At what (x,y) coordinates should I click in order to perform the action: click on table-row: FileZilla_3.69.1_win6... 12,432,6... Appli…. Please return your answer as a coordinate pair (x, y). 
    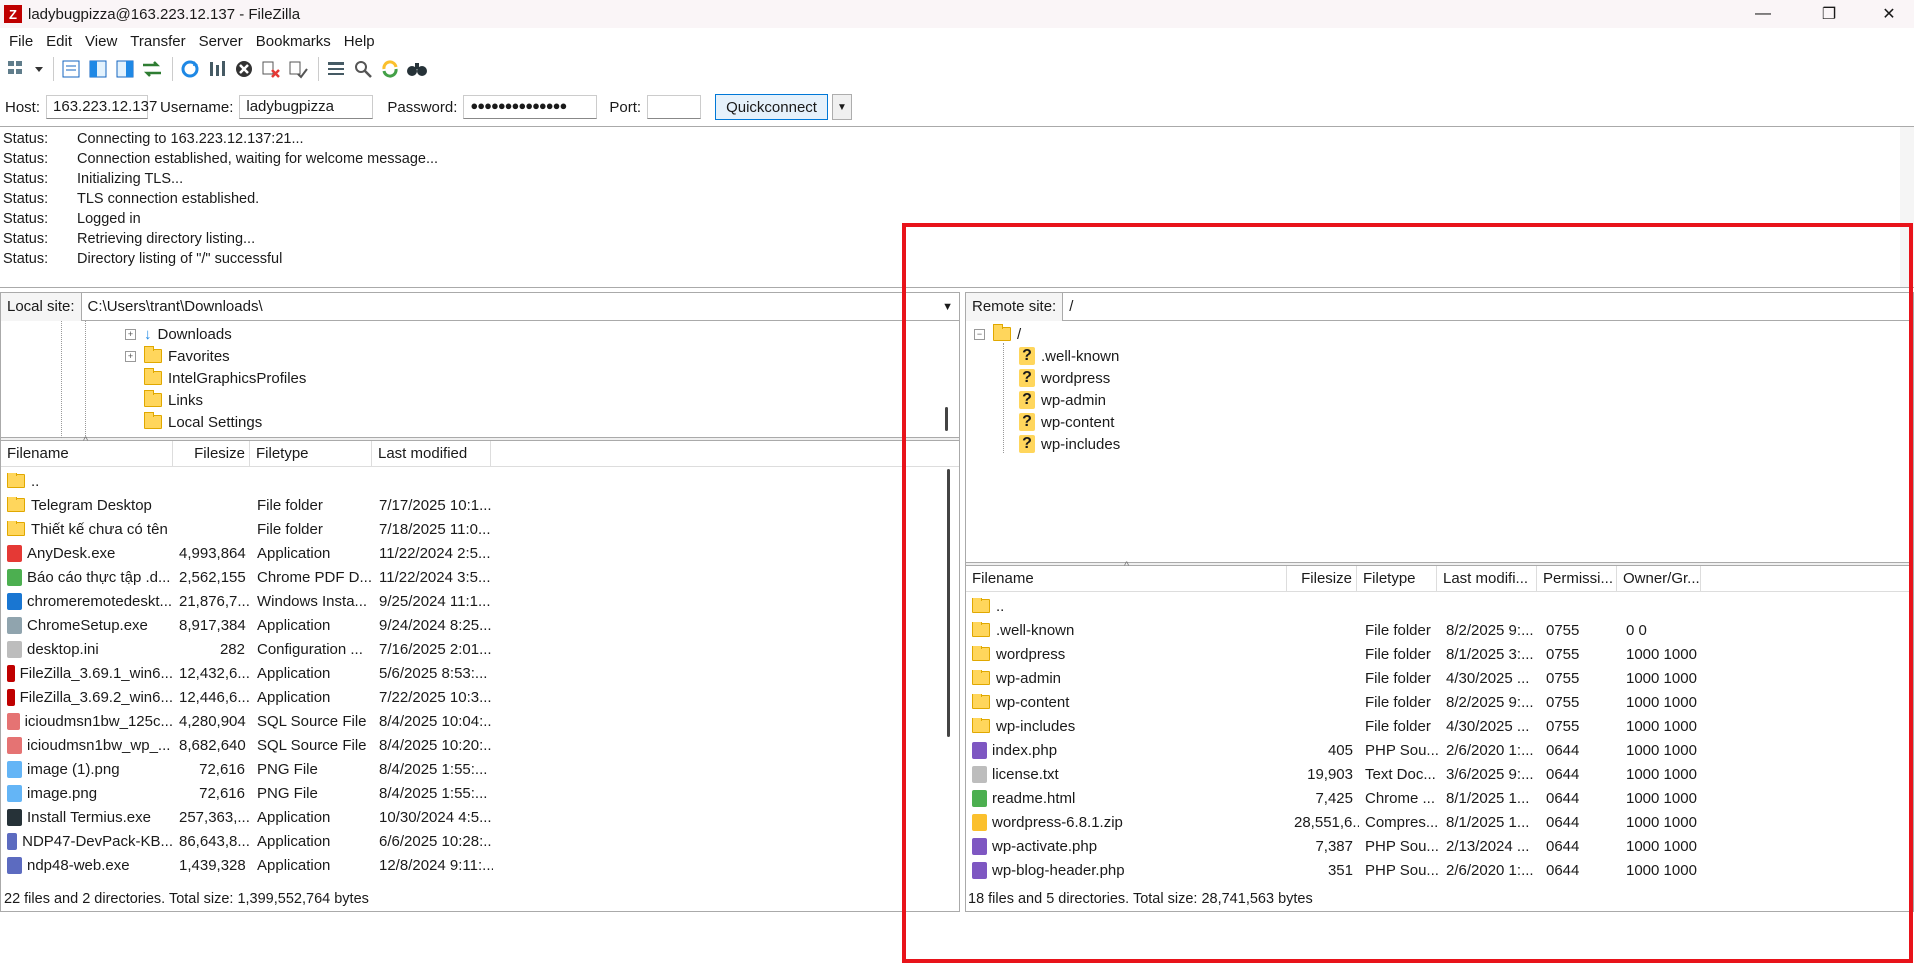
    Looking at the image, I should click on (480, 673).